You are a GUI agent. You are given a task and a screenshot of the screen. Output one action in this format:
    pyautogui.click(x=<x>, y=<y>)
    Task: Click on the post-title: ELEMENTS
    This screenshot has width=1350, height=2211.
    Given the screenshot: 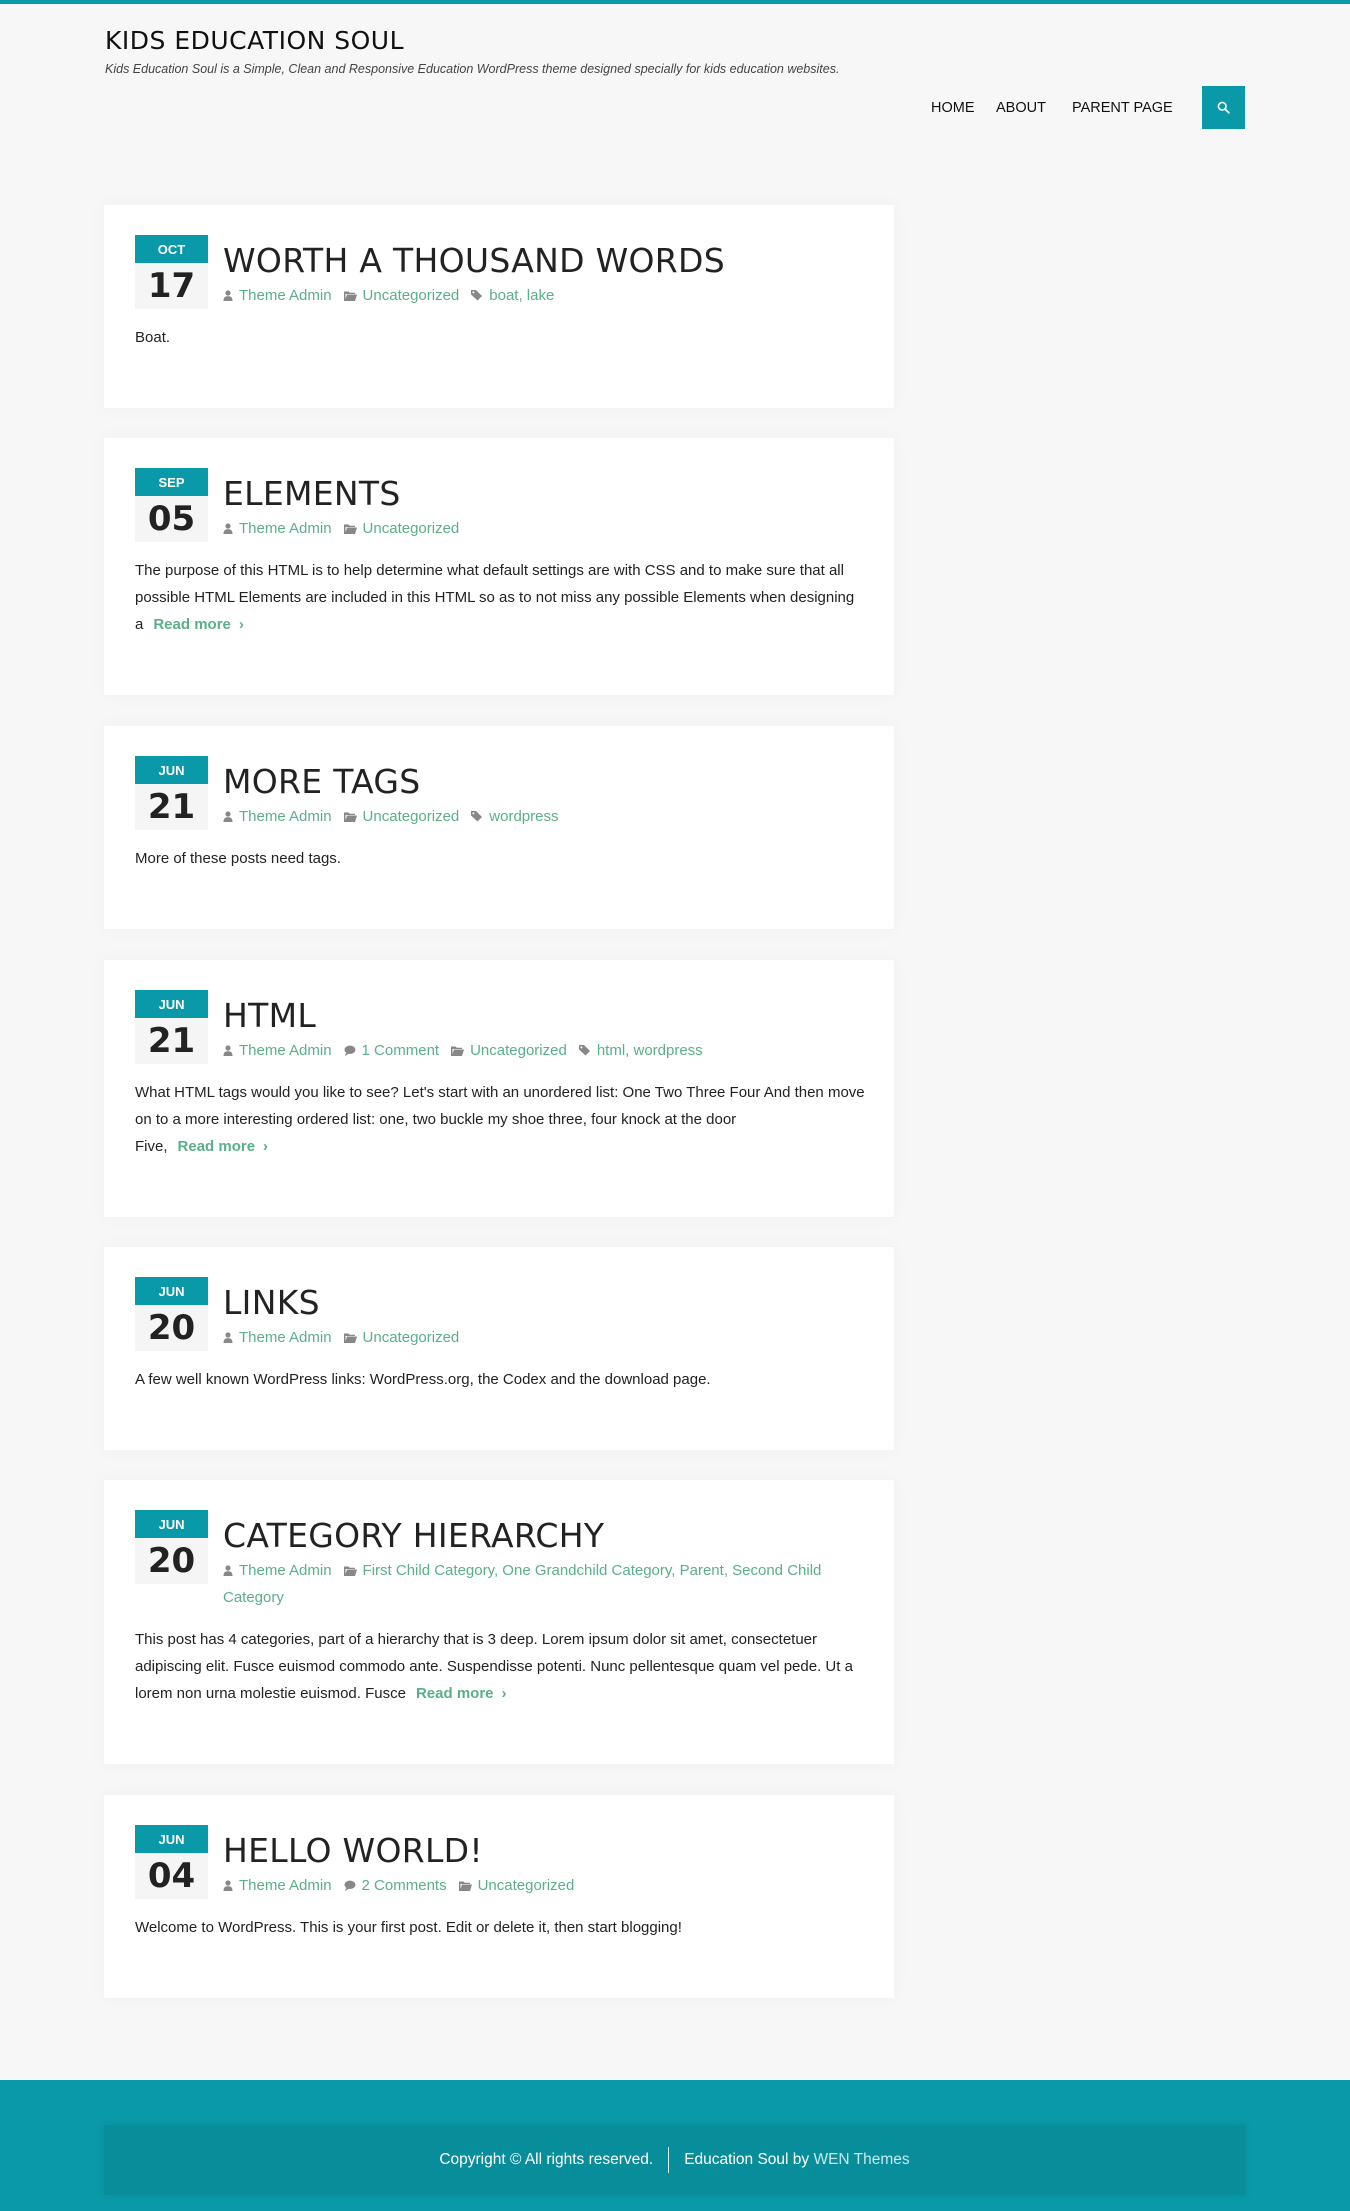 What is the action you would take?
    pyautogui.click(x=312, y=493)
    